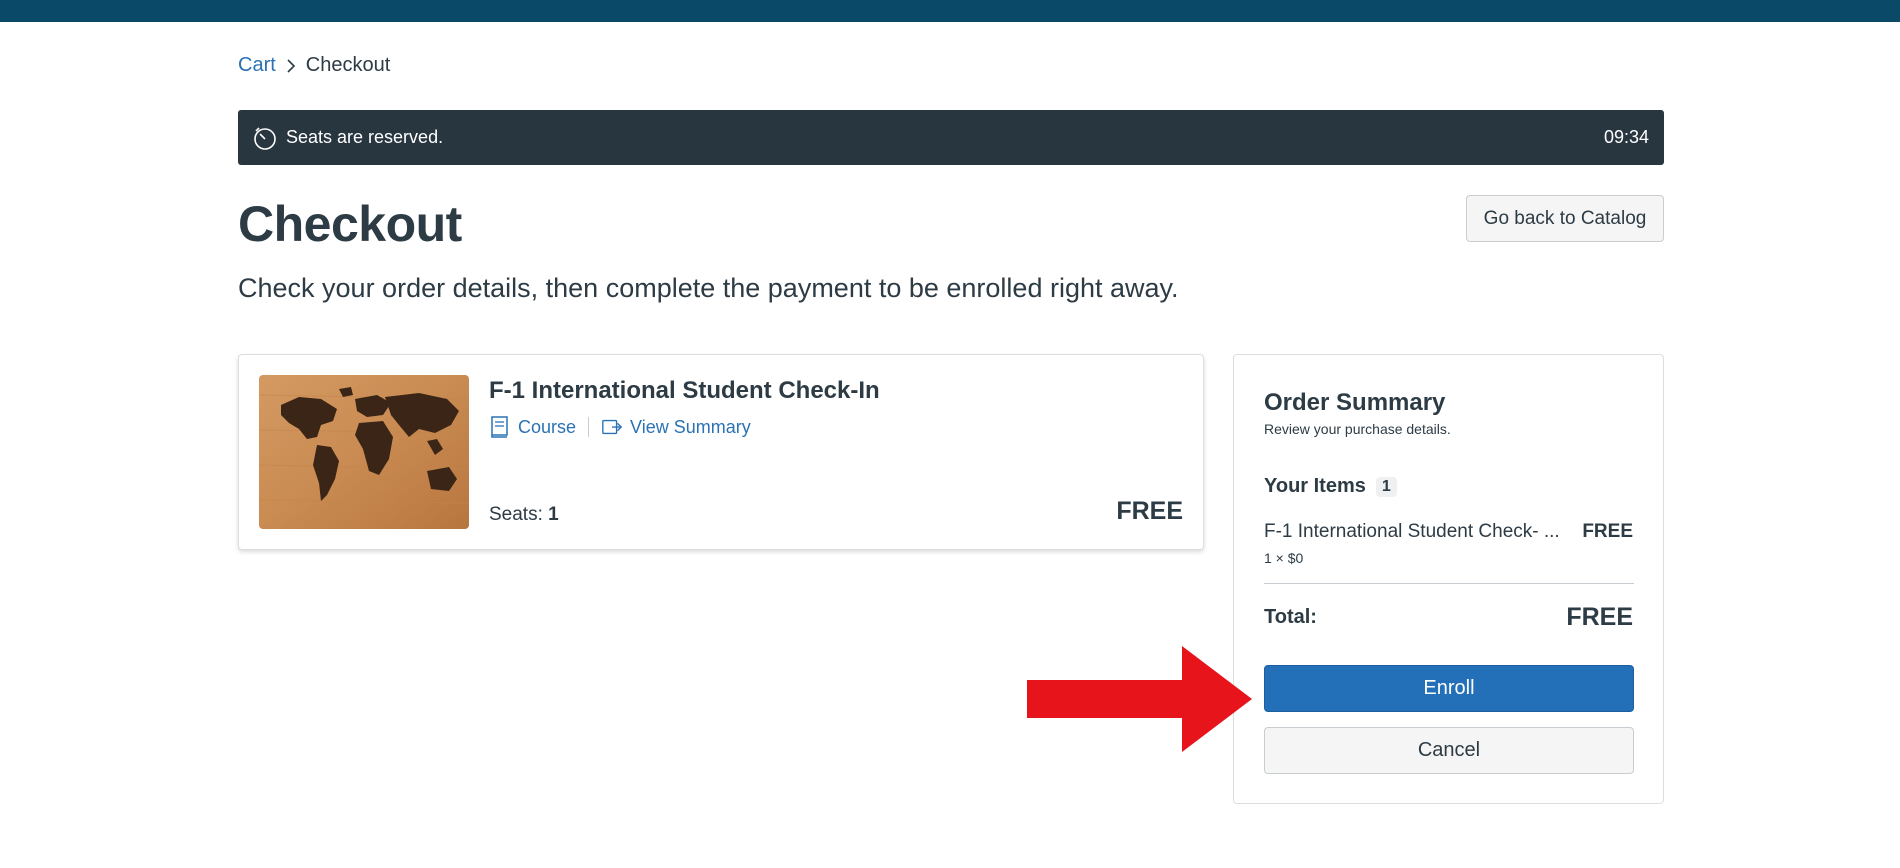 This screenshot has width=1900, height=868. What do you see at coordinates (690, 427) in the screenshot?
I see `view-summary-link: View Summary` at bounding box center [690, 427].